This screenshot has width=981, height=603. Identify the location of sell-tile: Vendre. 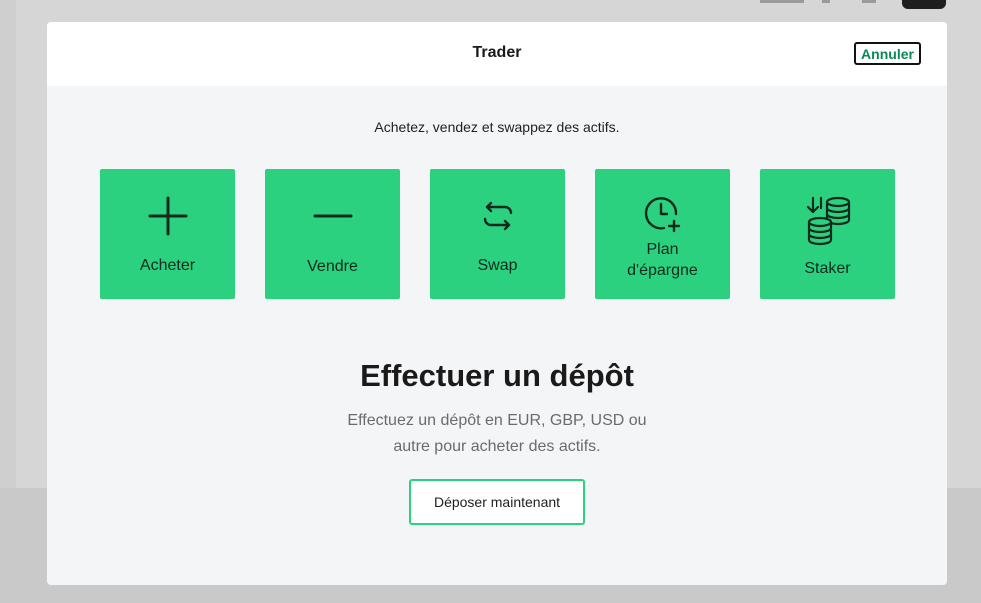
(332, 234).